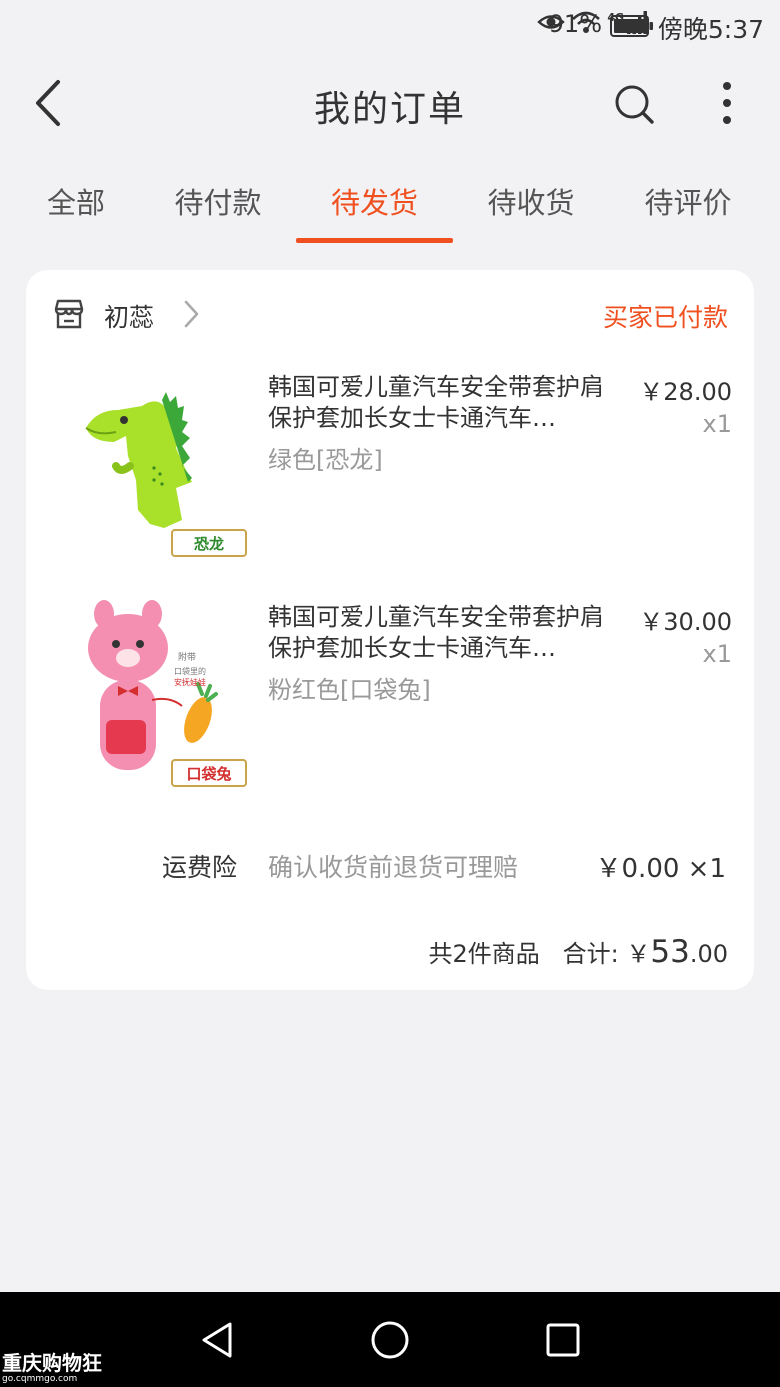 Image resolution: width=780 pixels, height=1387 pixels. I want to click on product-sku: 绿色[恐龙], so click(325, 460).